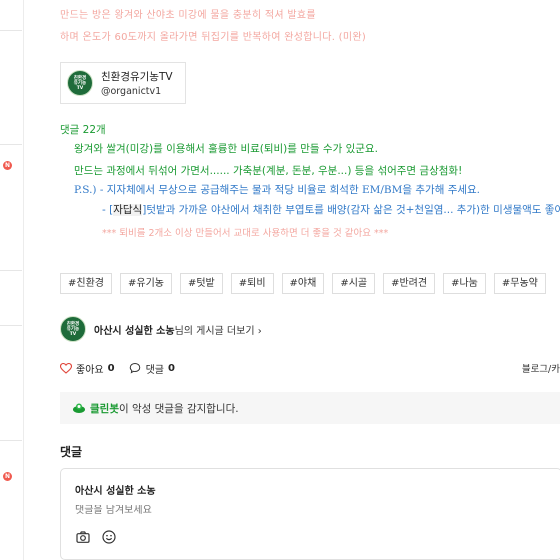  Describe the element at coordinates (104, 408) in the screenshot. I see `cleanbot-name: 클린봇` at that location.